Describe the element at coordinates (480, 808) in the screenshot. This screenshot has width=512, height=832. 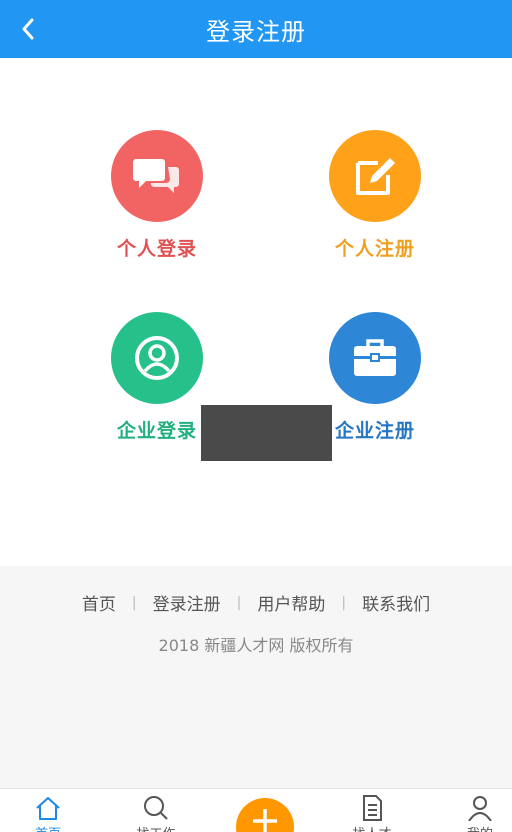
I see `user-icon` at that location.